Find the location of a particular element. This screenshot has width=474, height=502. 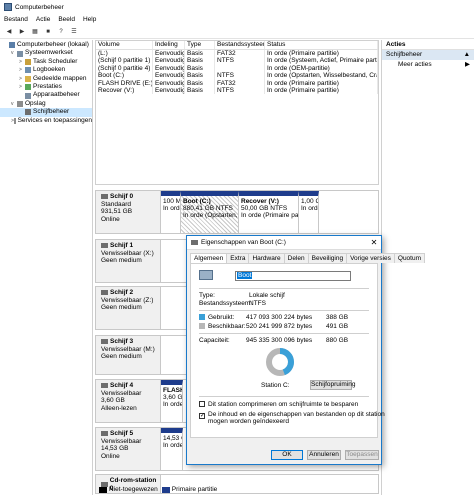

col-layout: Indeling is located at coordinates (169, 45).